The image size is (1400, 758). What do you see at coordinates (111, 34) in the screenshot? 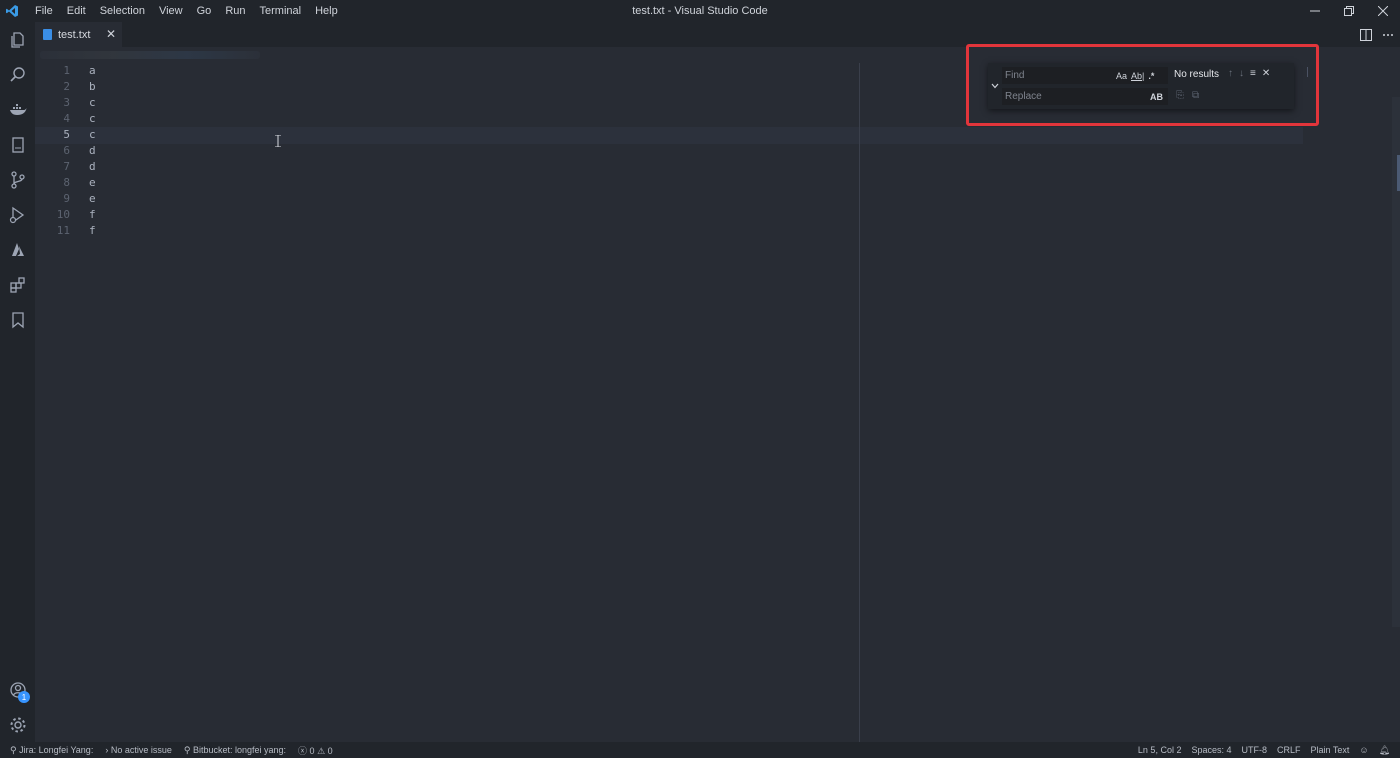
I see `tab-close-button: ✕` at bounding box center [111, 34].